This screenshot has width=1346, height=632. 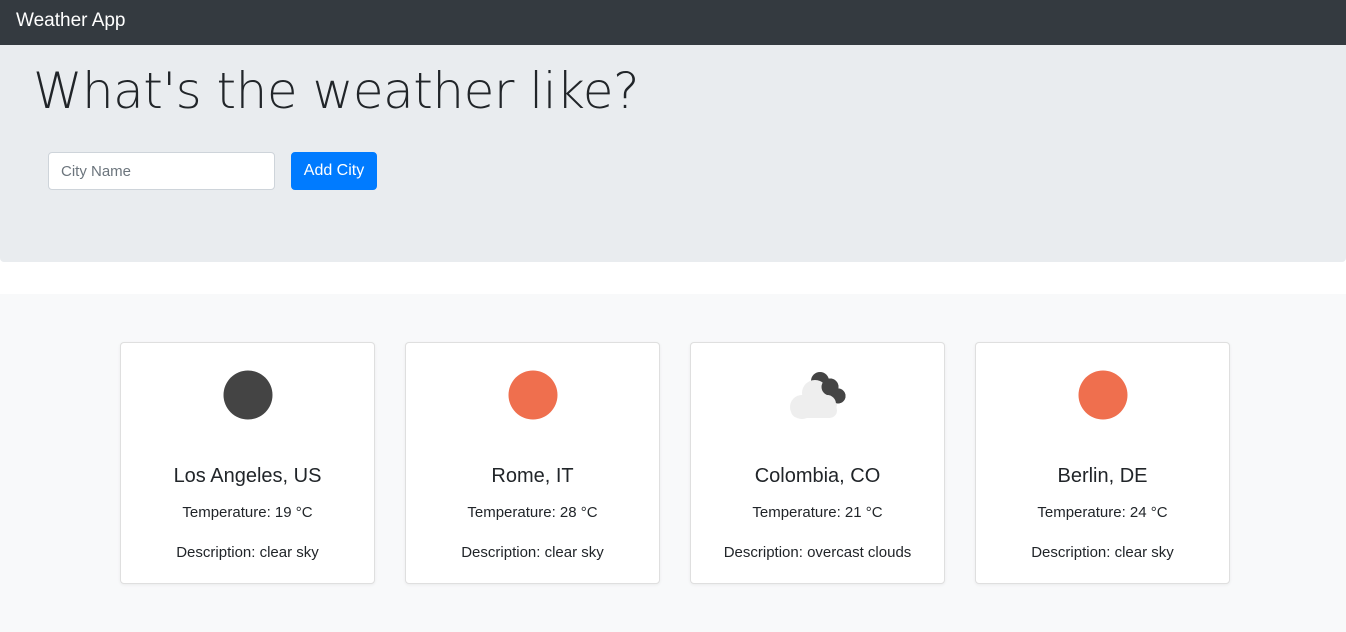 What do you see at coordinates (247, 476) in the screenshot?
I see `city-name: Los Angeles, US` at bounding box center [247, 476].